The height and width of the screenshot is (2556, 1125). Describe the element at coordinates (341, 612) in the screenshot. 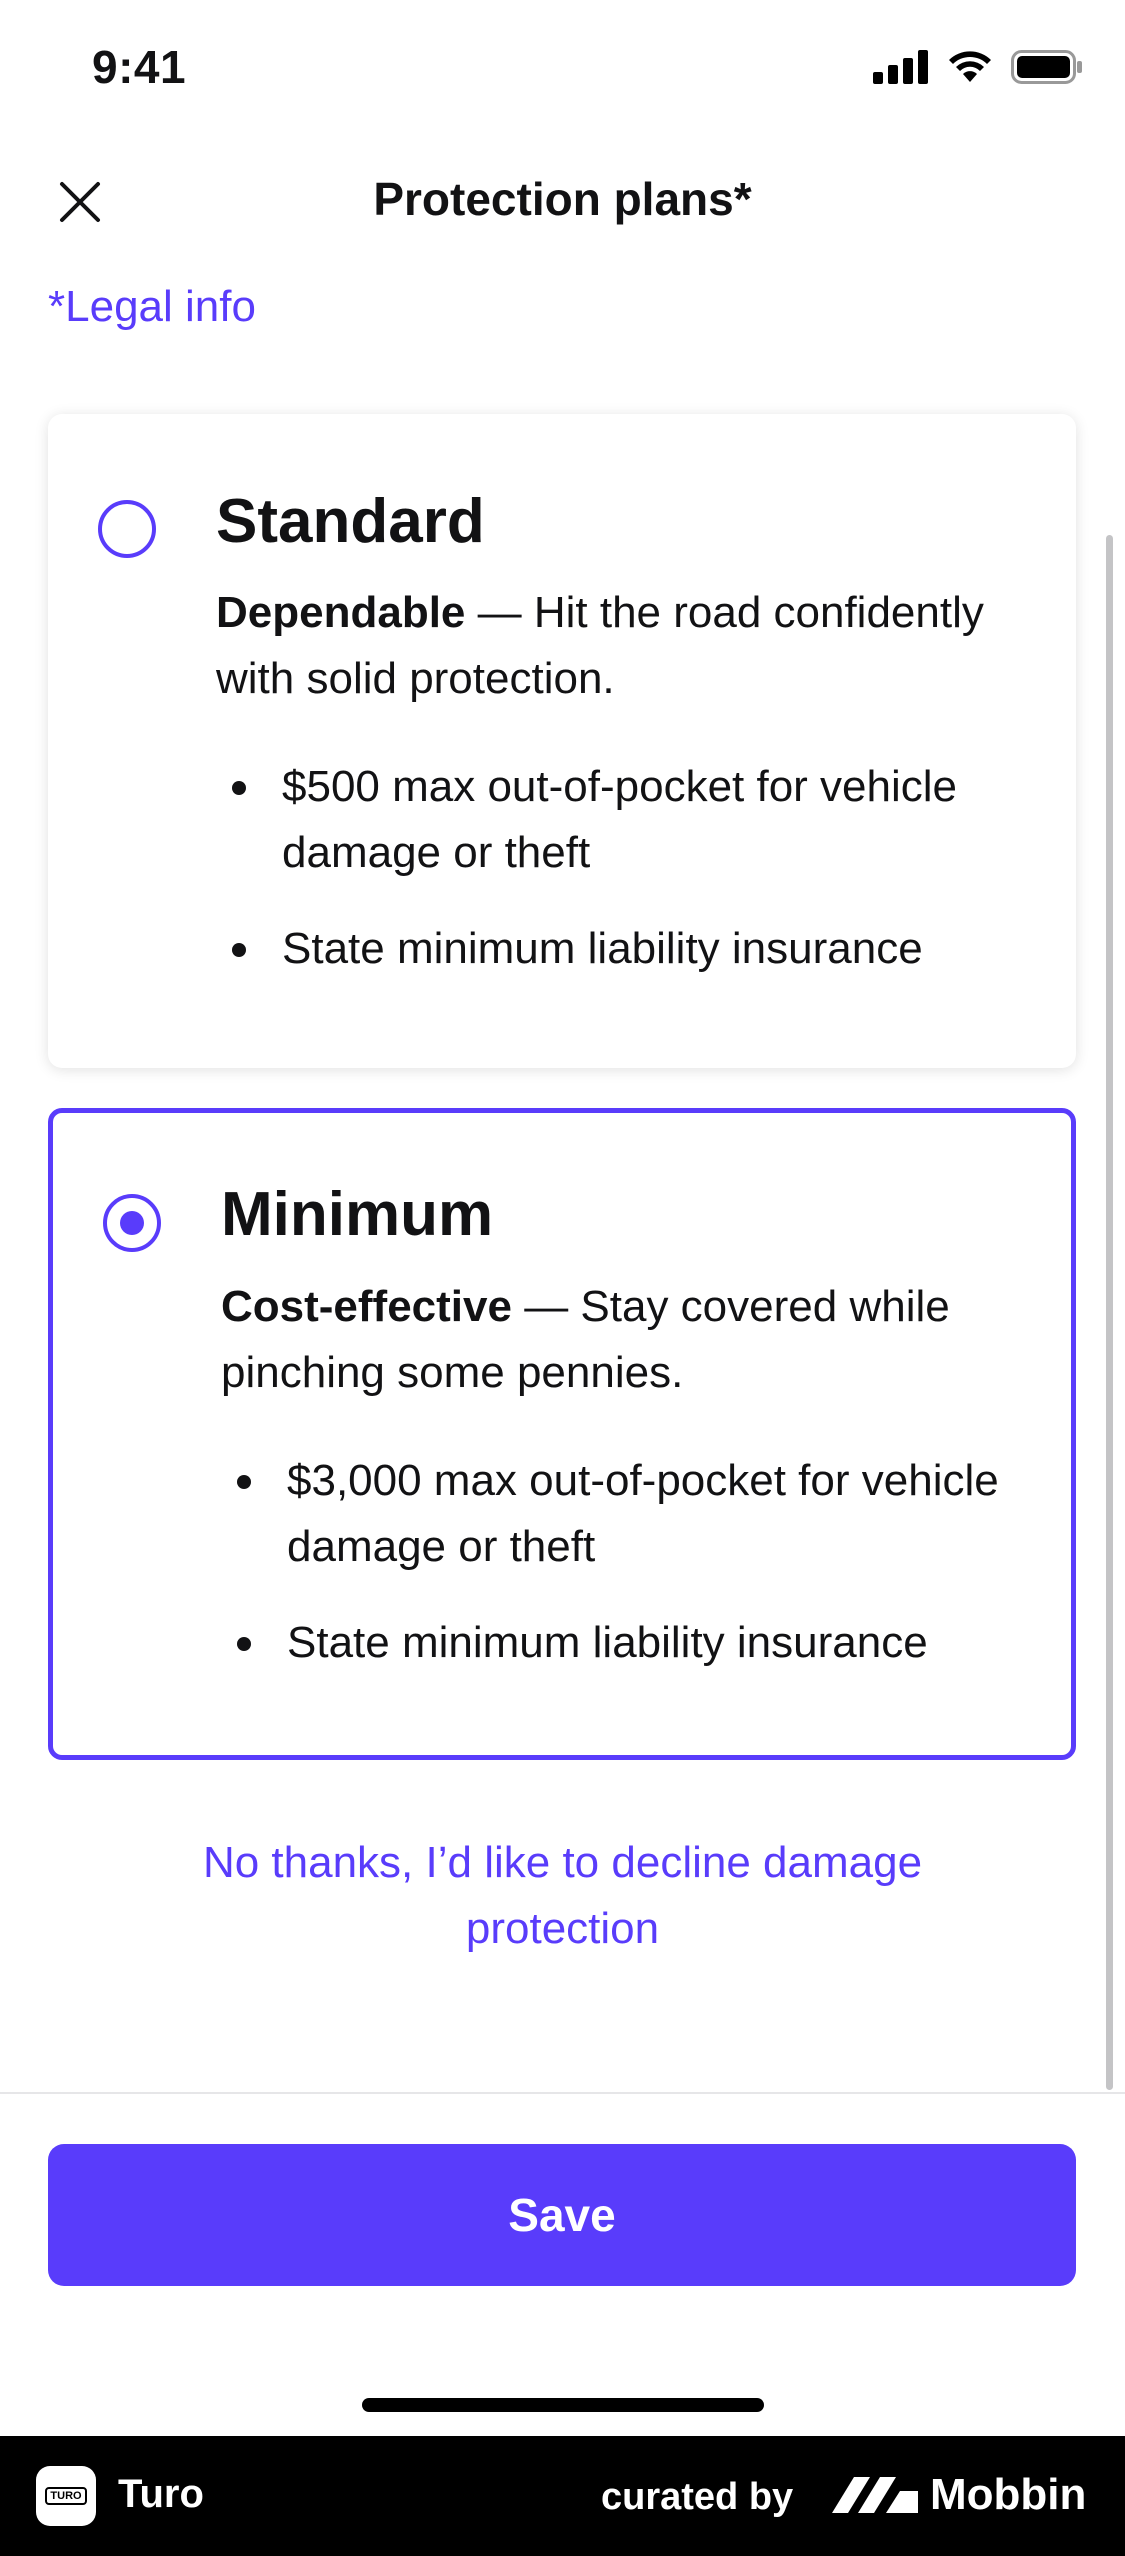

I see `plan-tagline: Dependable` at that location.